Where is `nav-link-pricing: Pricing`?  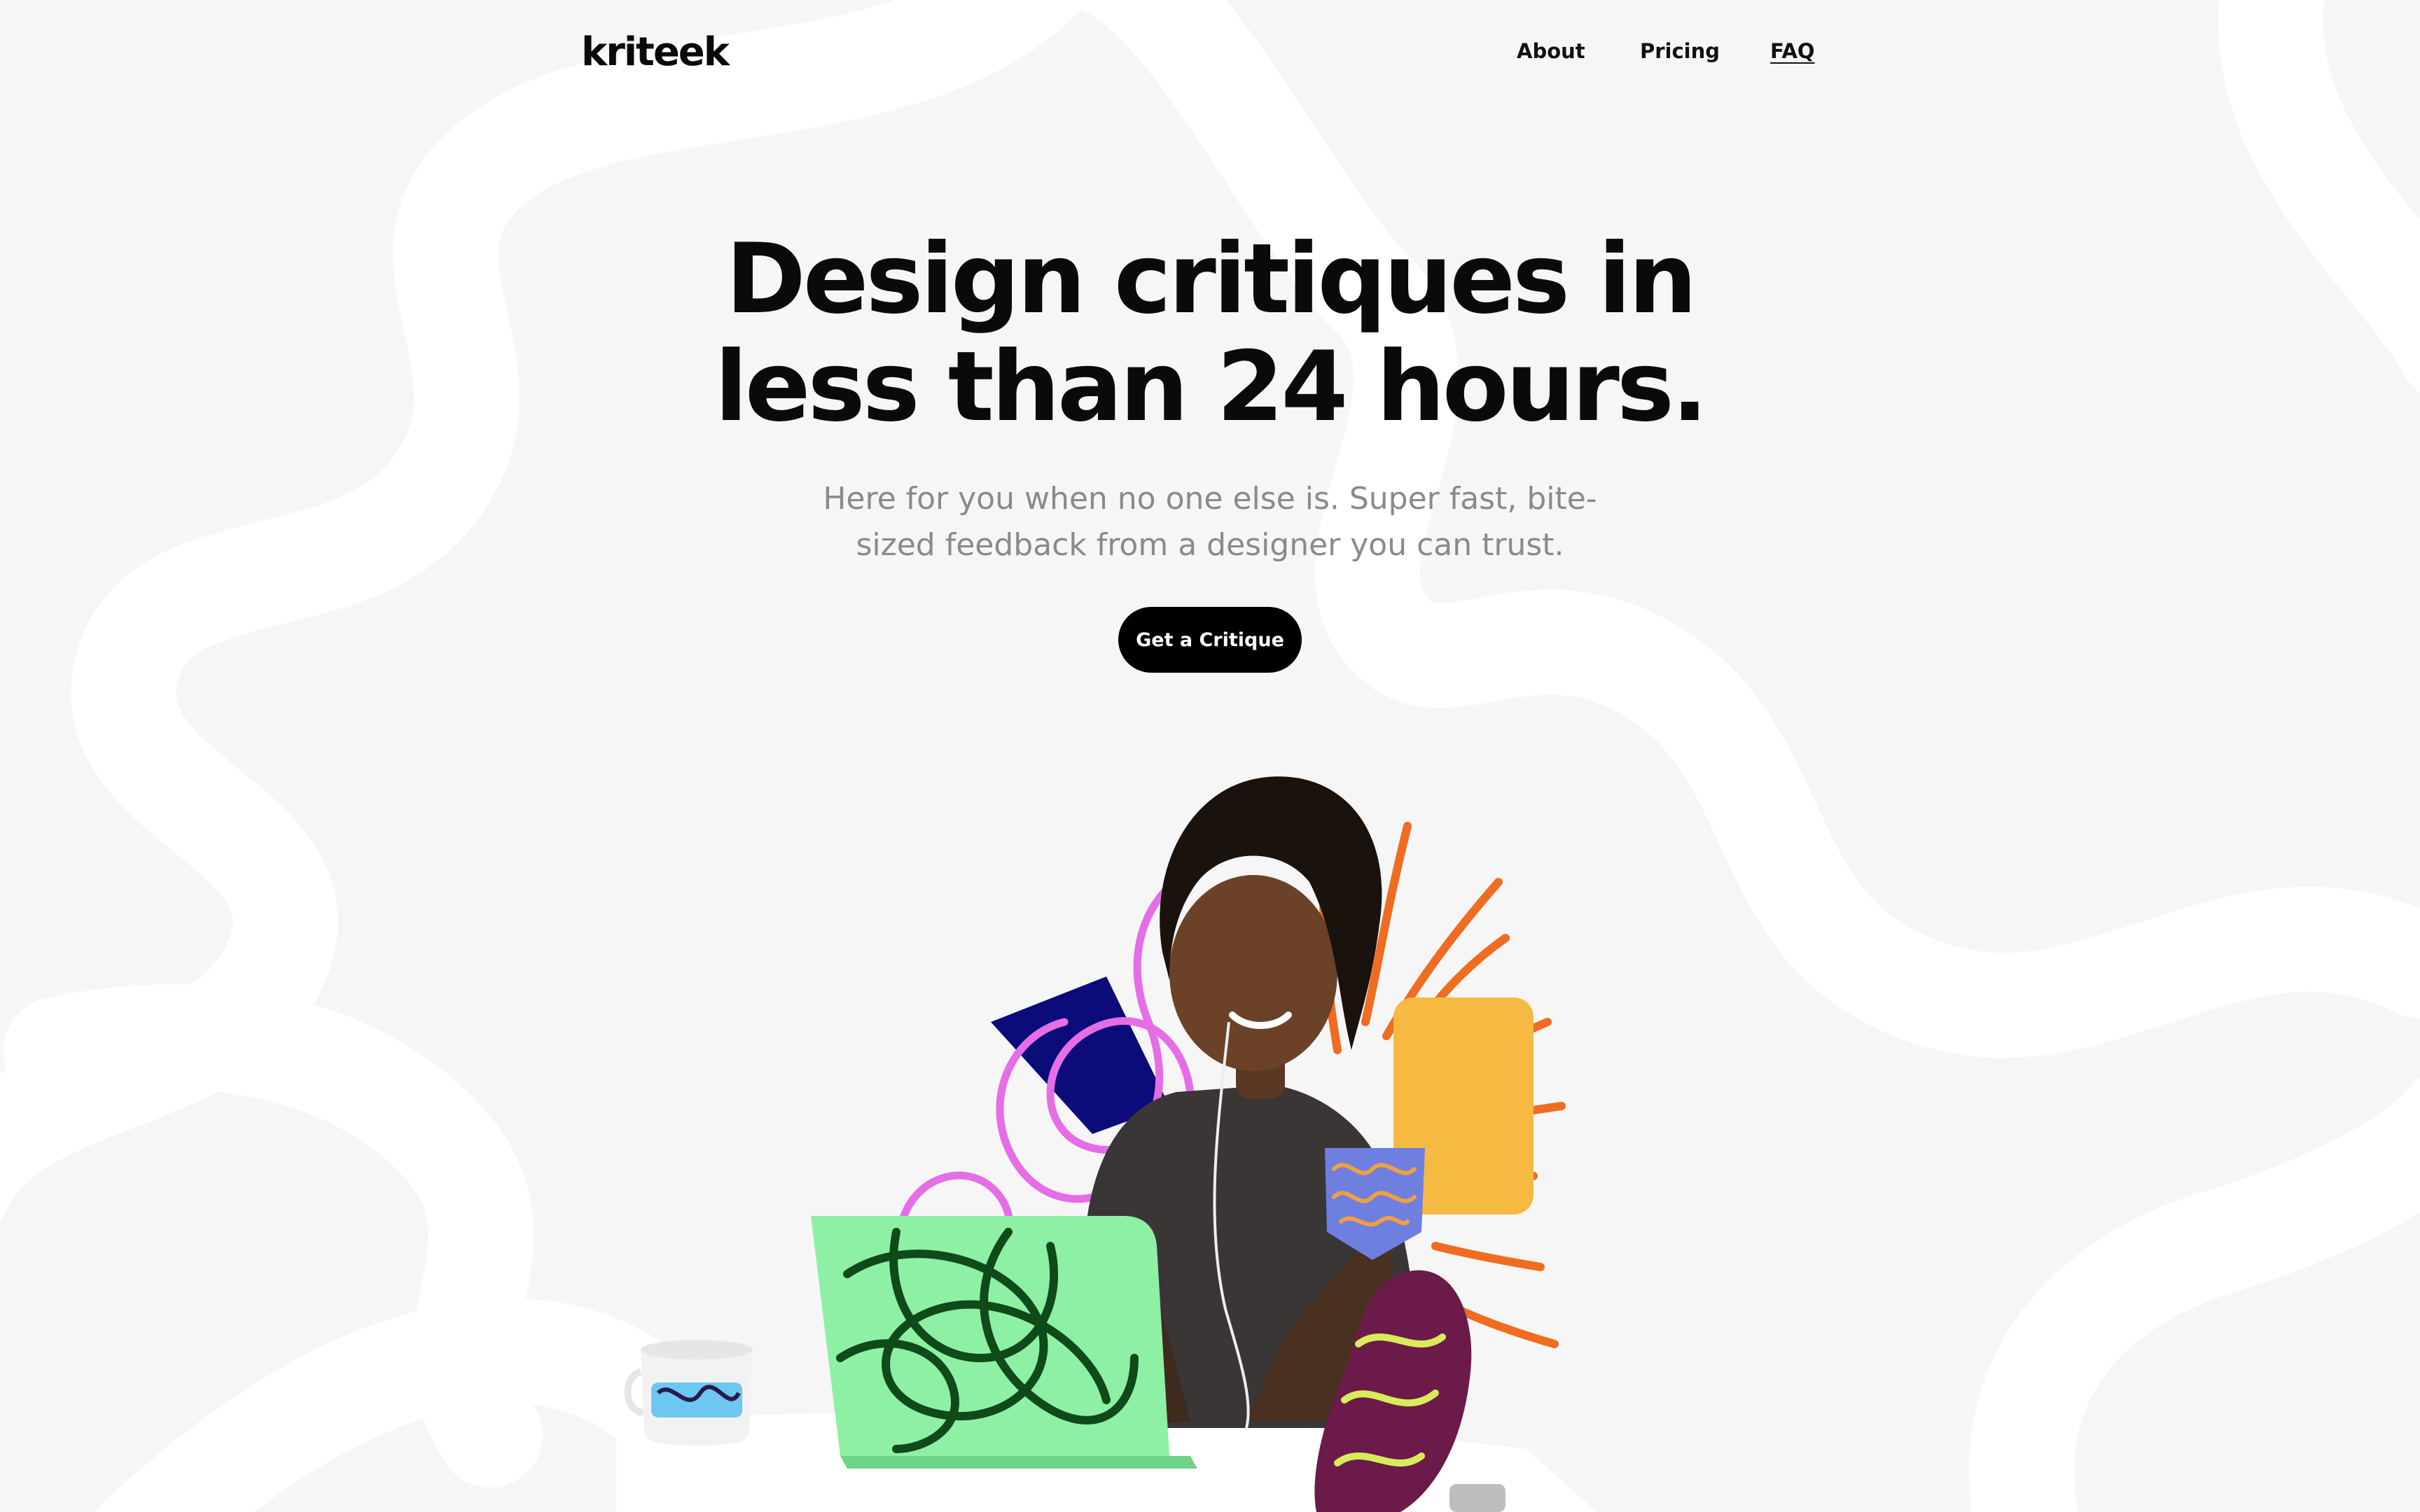 nav-link-pricing: Pricing is located at coordinates (1680, 51).